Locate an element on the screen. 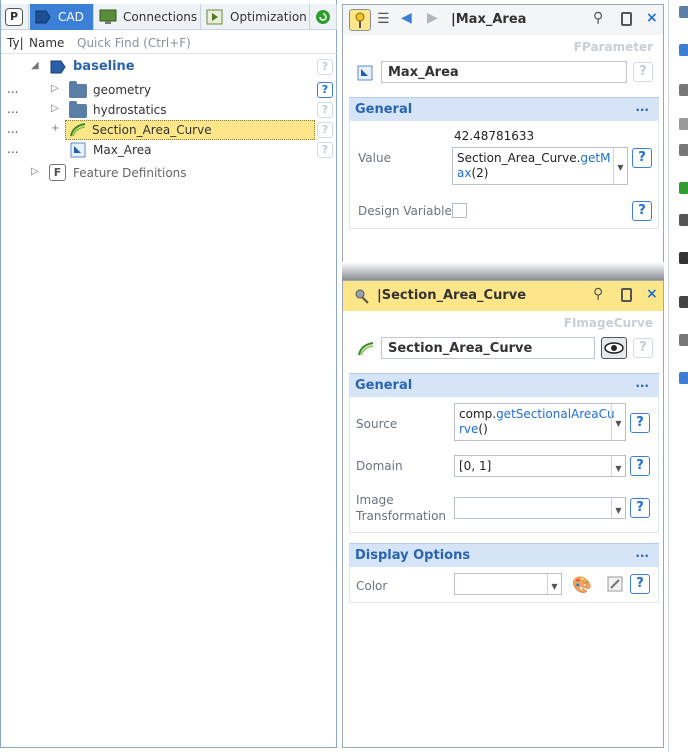 Image resolution: width=688 pixels, height=752 pixels. expr-part: comp. is located at coordinates (478, 414).